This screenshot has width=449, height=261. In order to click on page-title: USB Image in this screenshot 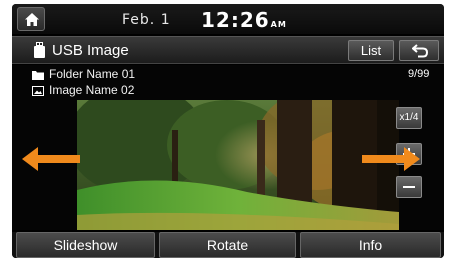, I will do `click(90, 50)`.